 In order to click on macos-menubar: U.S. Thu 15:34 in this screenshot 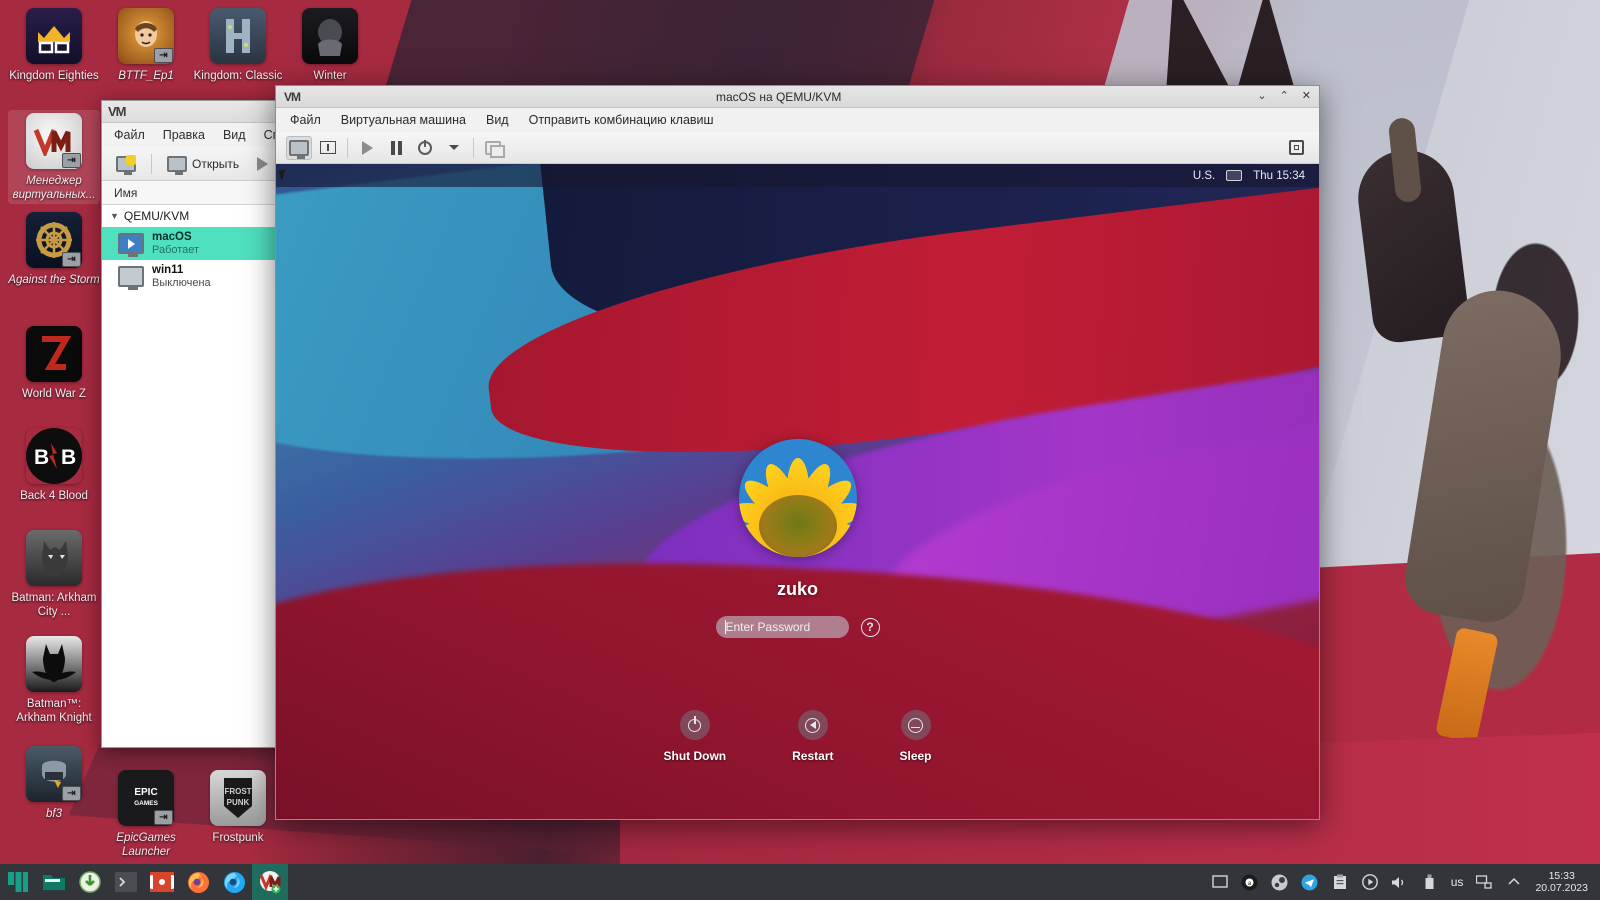, I will do `click(797, 175)`.